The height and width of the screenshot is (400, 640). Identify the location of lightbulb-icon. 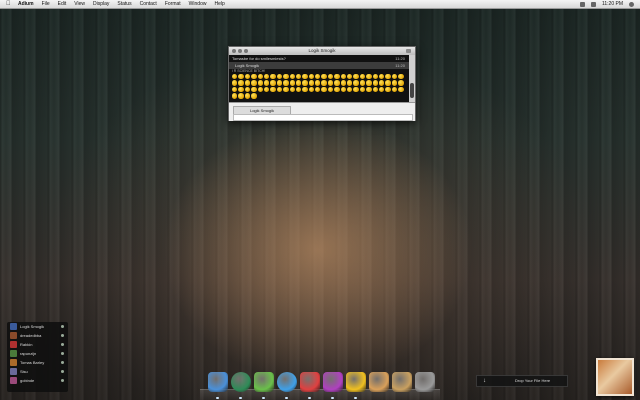
(356, 382).